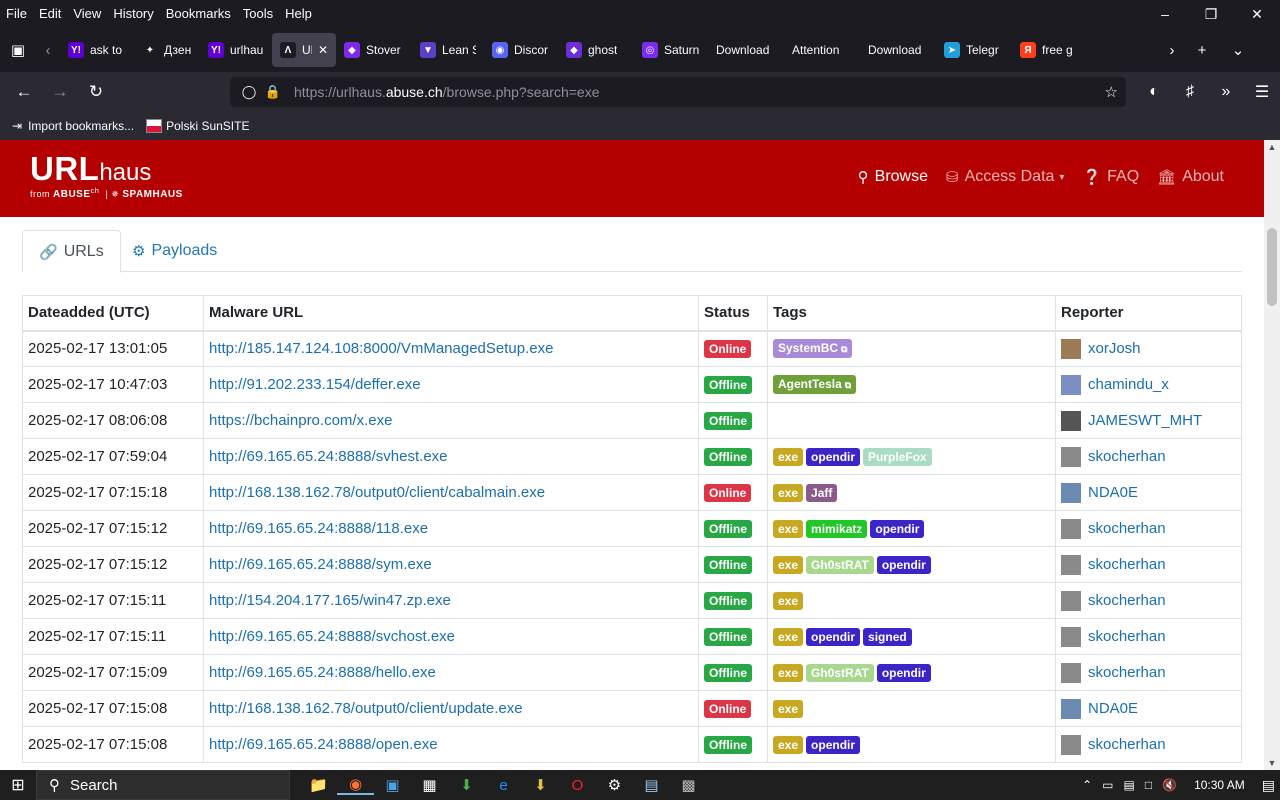  Describe the element at coordinates (1211, 14) in the screenshot. I see `restore-icon: ❐` at that location.